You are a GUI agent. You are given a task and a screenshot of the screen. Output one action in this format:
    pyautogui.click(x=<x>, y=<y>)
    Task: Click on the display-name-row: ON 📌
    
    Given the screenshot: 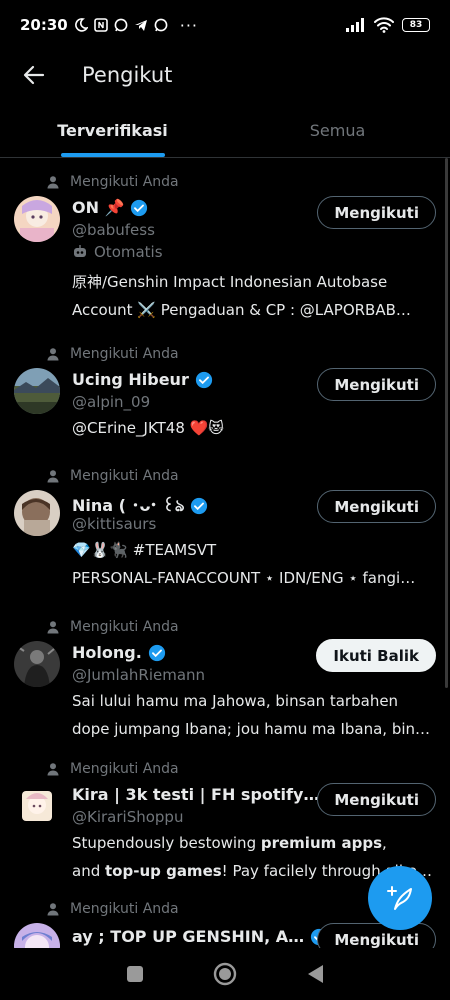 What is the action you would take?
    pyautogui.click(x=110, y=207)
    